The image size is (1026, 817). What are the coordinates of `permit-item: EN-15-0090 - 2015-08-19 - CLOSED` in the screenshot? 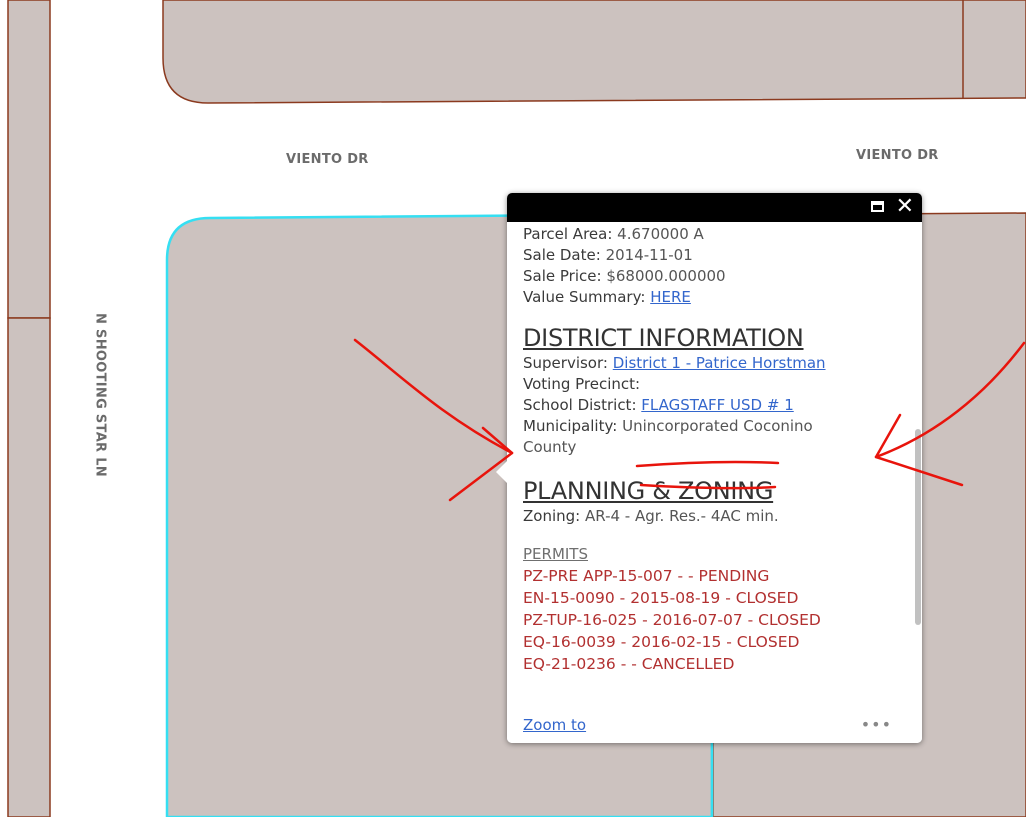 It's located at (661, 598).